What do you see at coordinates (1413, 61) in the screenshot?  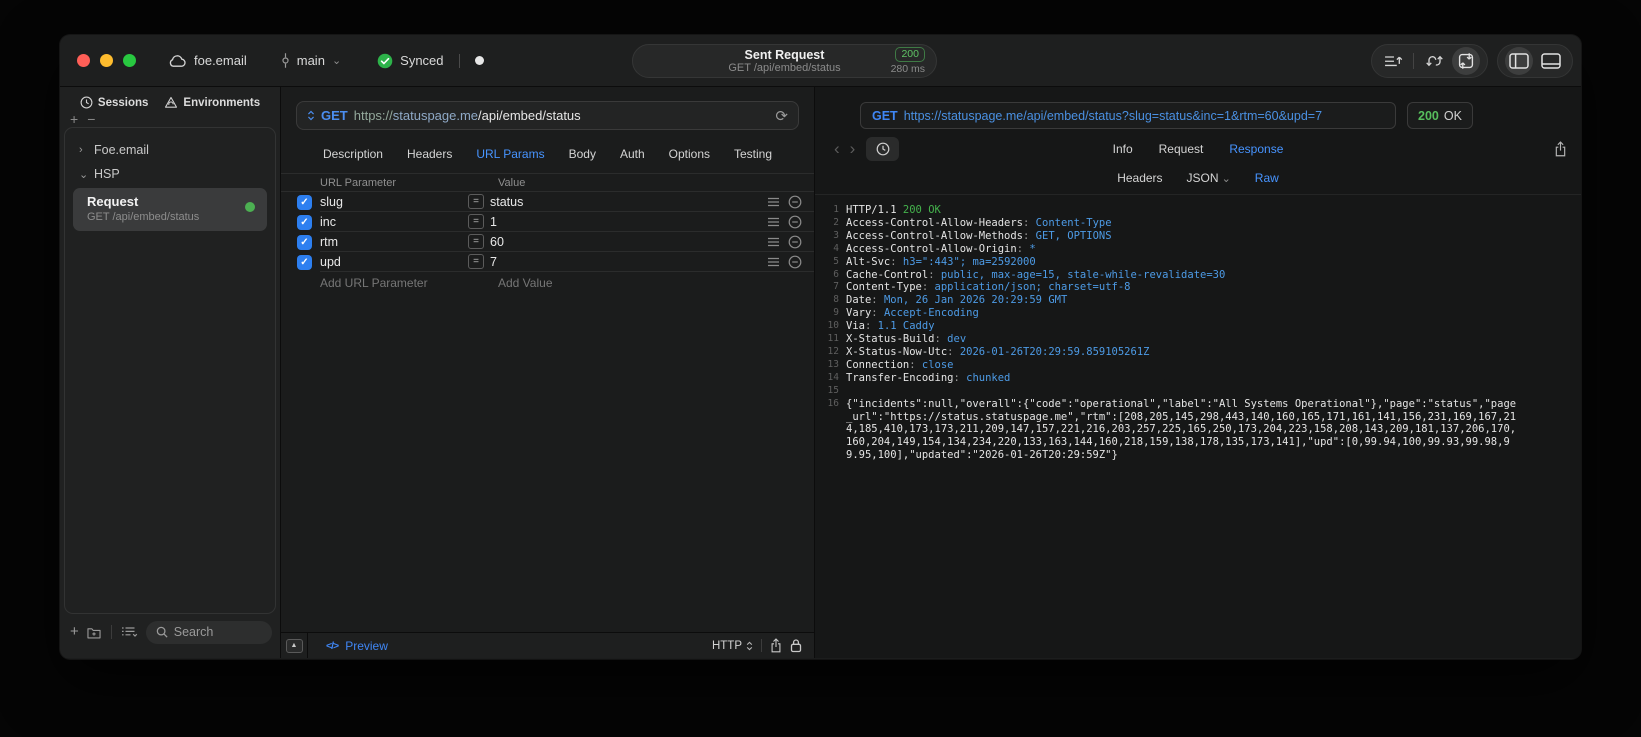 I see `toolbar-divider` at bounding box center [1413, 61].